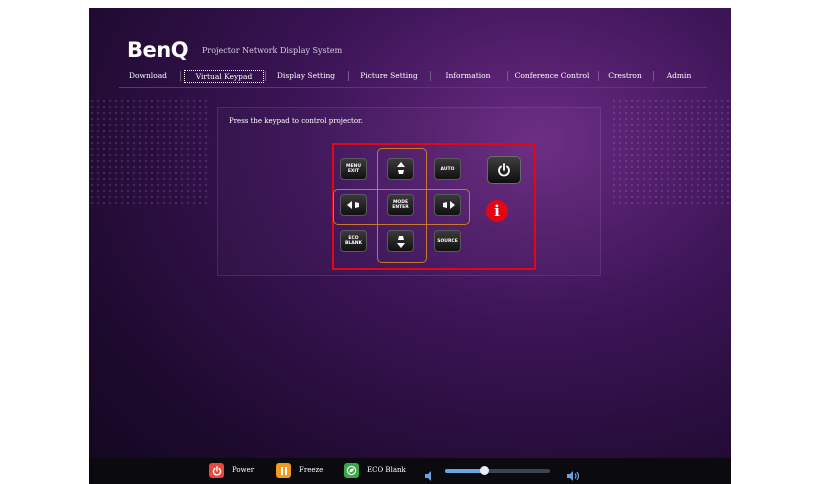  Describe the element at coordinates (497, 470) in the screenshot. I see `volume-slider` at that location.